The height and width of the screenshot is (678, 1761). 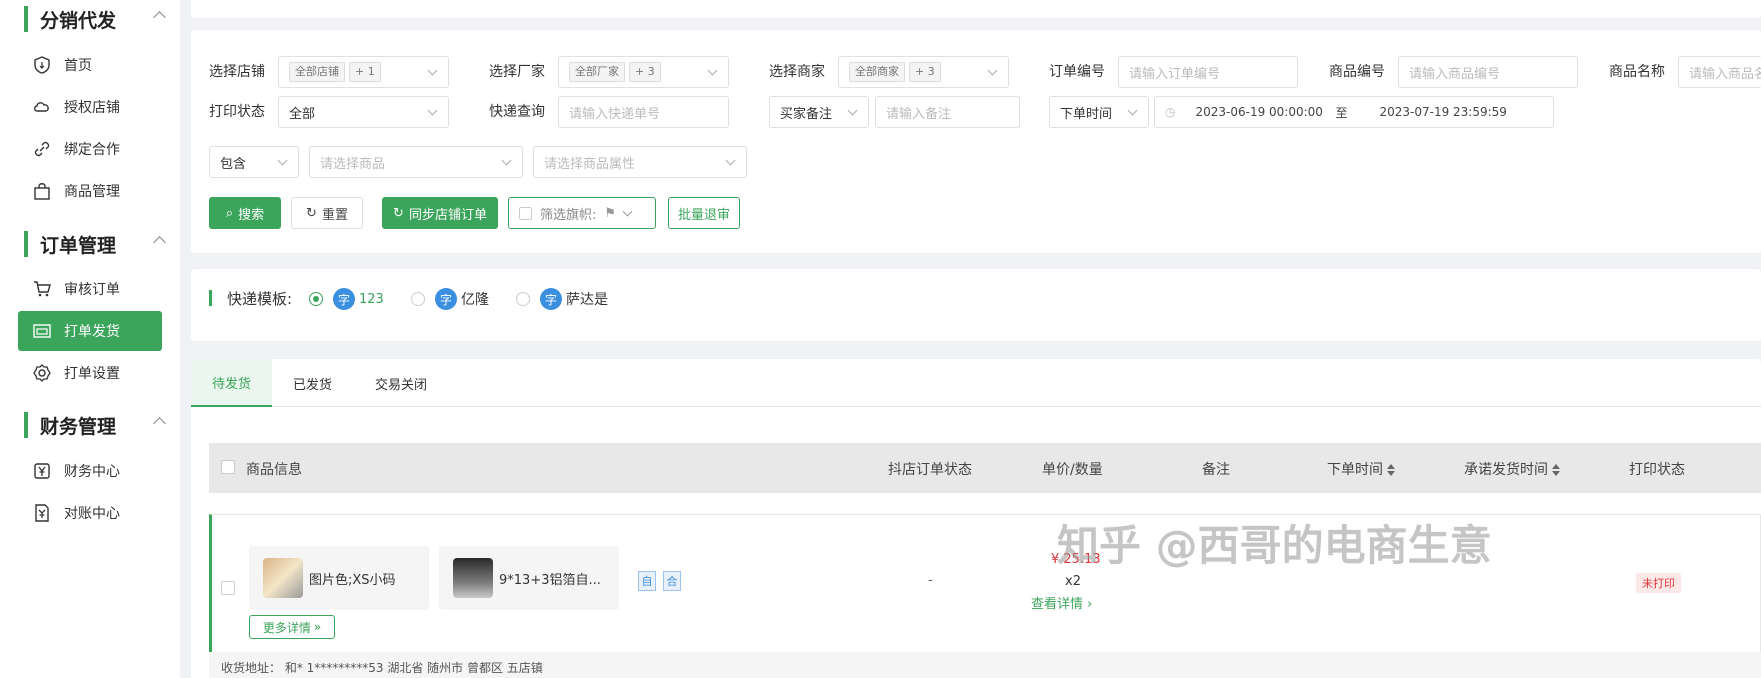 I want to click on batch-return-button: 批量退审, so click(x=704, y=213).